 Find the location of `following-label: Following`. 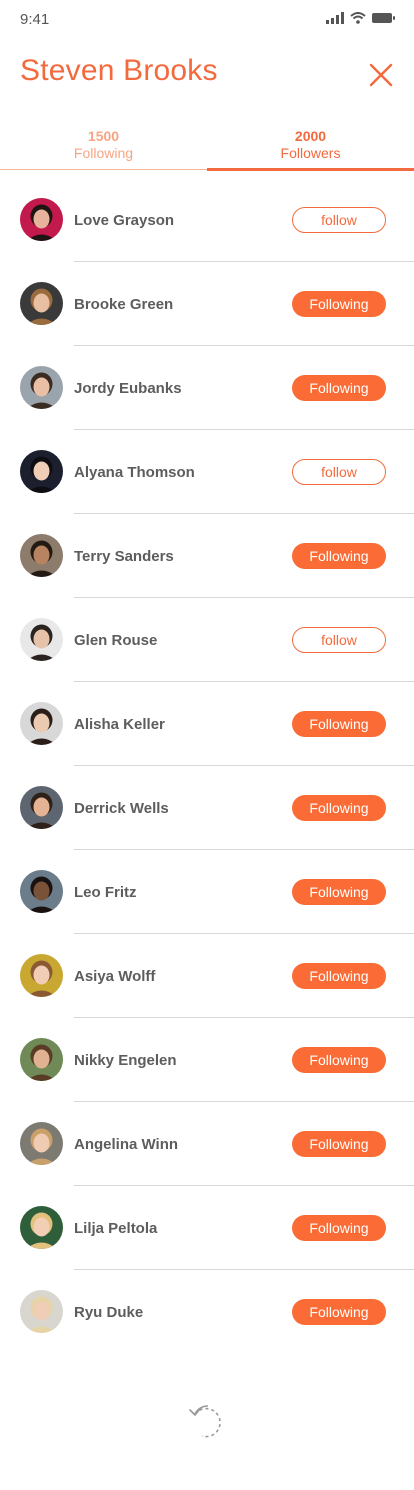

following-label: Following is located at coordinates (103, 153).